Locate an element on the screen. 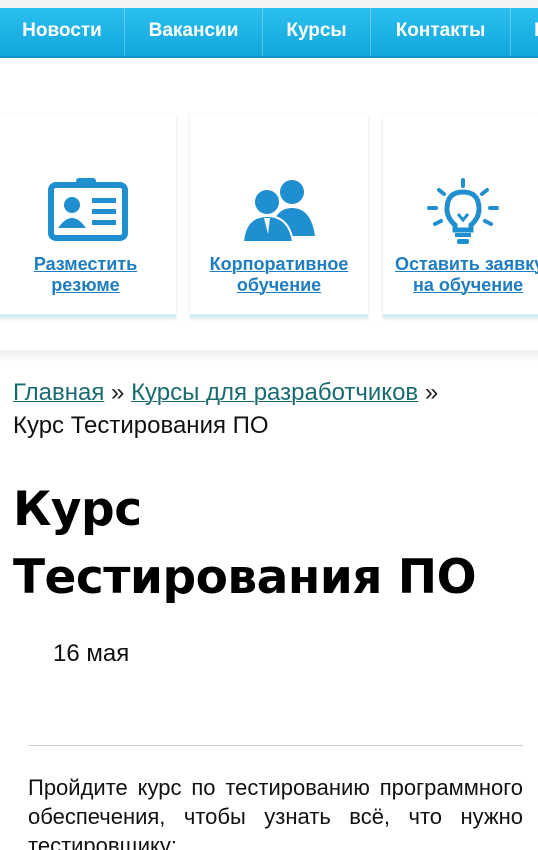 This screenshot has width=538, height=850. lightbulb-icon is located at coordinates (463, 214).